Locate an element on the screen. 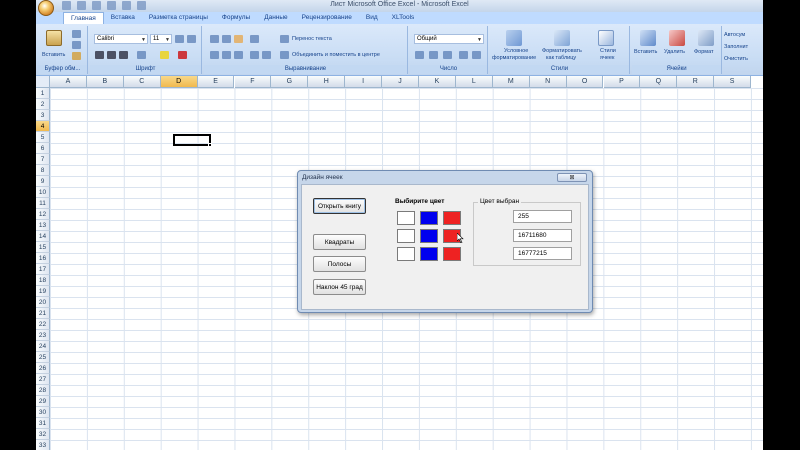 The height and width of the screenshot is (450, 800). row-header: 33 is located at coordinates (43, 445).